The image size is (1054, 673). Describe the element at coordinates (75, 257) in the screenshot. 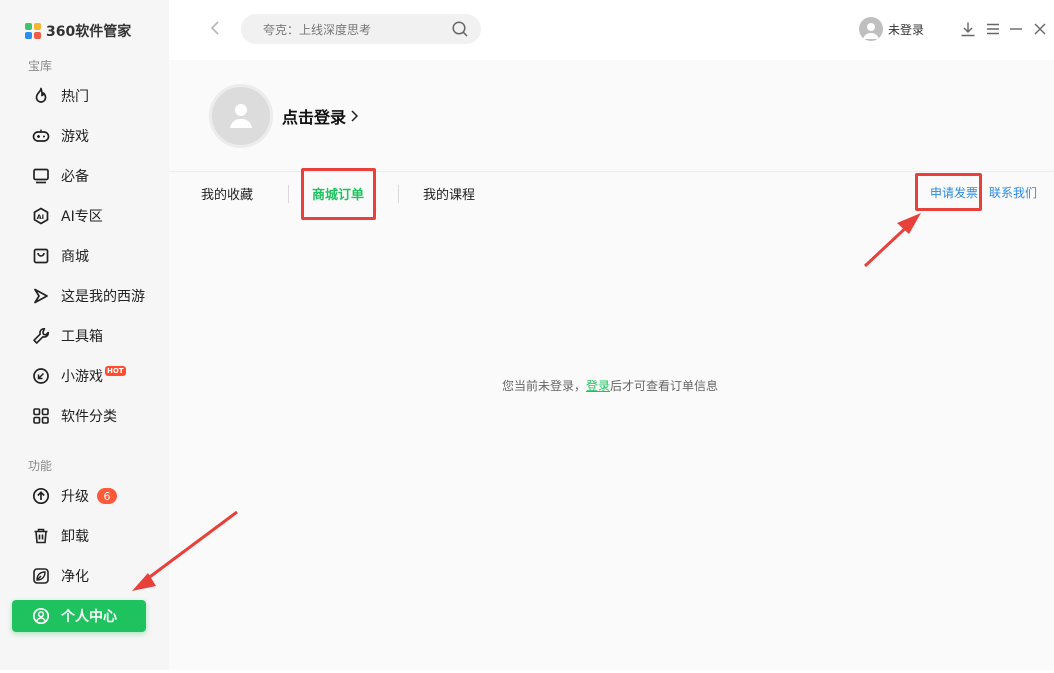

I see `sidebar-item-label: 商城` at that location.